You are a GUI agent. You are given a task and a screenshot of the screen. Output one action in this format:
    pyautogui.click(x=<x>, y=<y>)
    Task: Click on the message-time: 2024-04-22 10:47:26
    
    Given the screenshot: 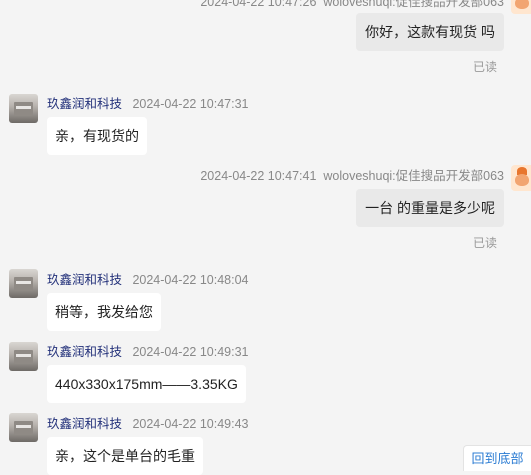 What is the action you would take?
    pyautogui.click(x=258, y=4)
    